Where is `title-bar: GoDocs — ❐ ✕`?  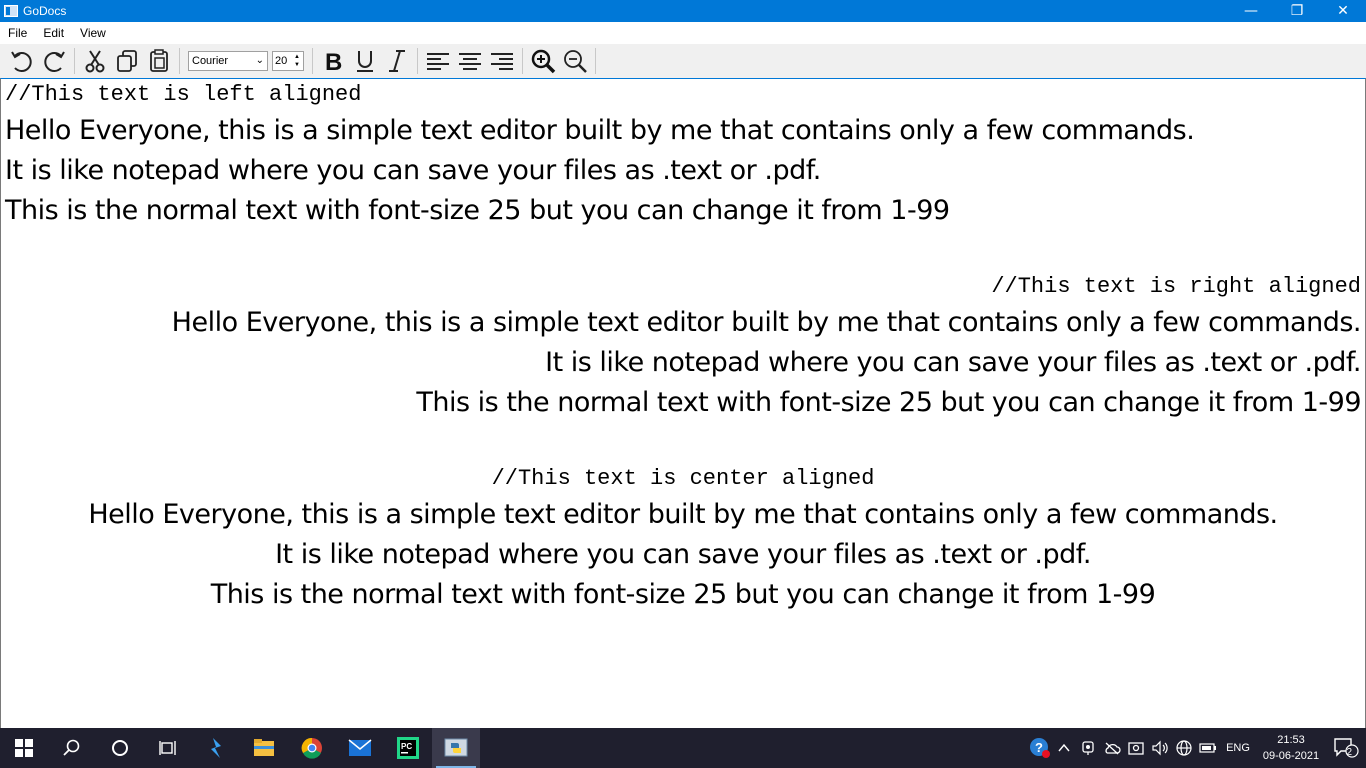
title-bar: GoDocs — ❐ ✕ is located at coordinates (683, 11).